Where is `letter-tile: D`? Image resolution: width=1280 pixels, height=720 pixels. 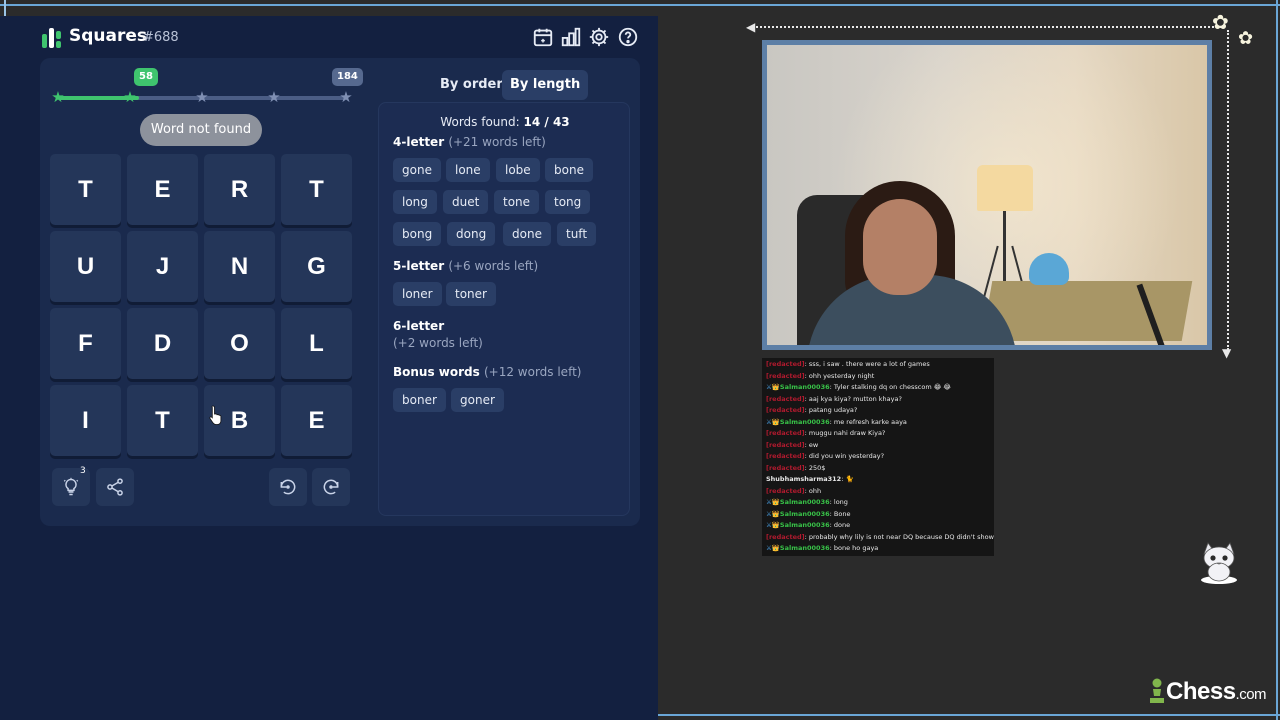 letter-tile: D is located at coordinates (162, 343).